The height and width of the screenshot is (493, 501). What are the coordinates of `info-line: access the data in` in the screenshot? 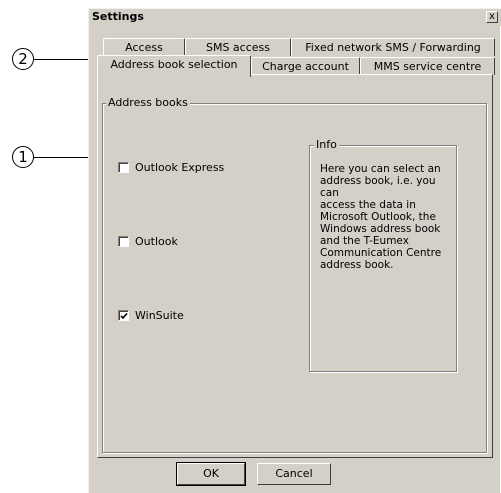 It's located at (368, 205).